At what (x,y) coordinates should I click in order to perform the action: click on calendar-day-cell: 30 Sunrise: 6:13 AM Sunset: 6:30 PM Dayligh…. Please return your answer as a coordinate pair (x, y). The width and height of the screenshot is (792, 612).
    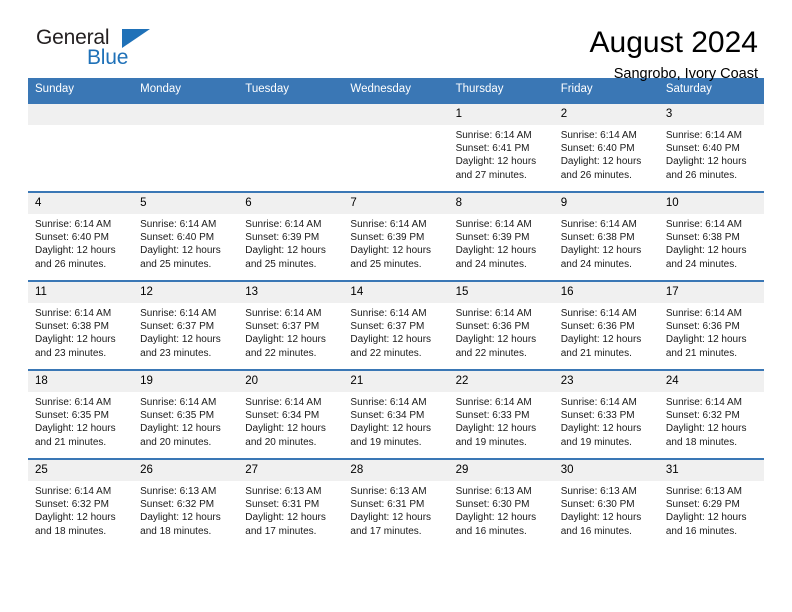
    Looking at the image, I should click on (606, 503).